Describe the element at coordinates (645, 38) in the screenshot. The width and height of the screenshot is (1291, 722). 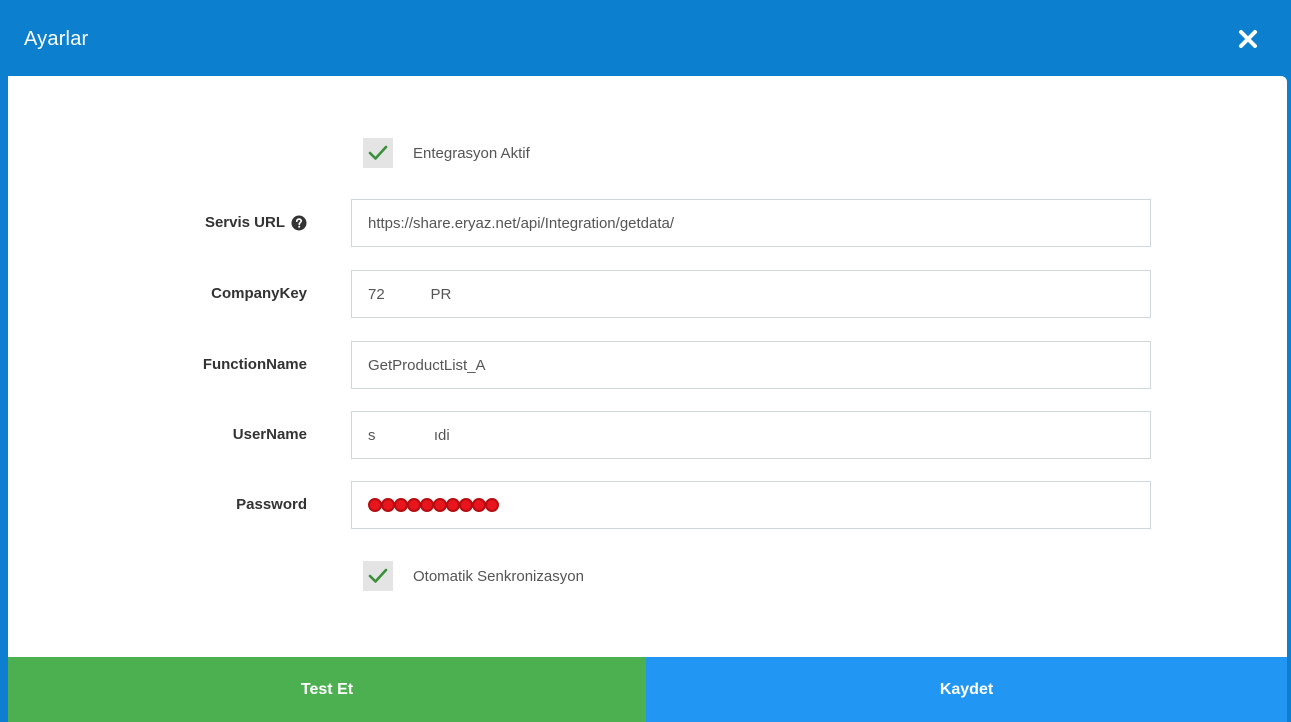
I see `modal-header: Ayarlar` at that location.